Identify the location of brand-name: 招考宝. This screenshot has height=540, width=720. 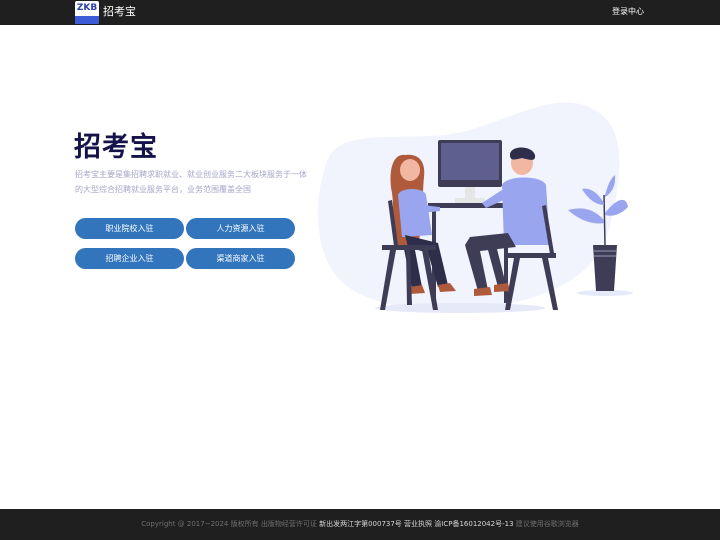
(119, 12).